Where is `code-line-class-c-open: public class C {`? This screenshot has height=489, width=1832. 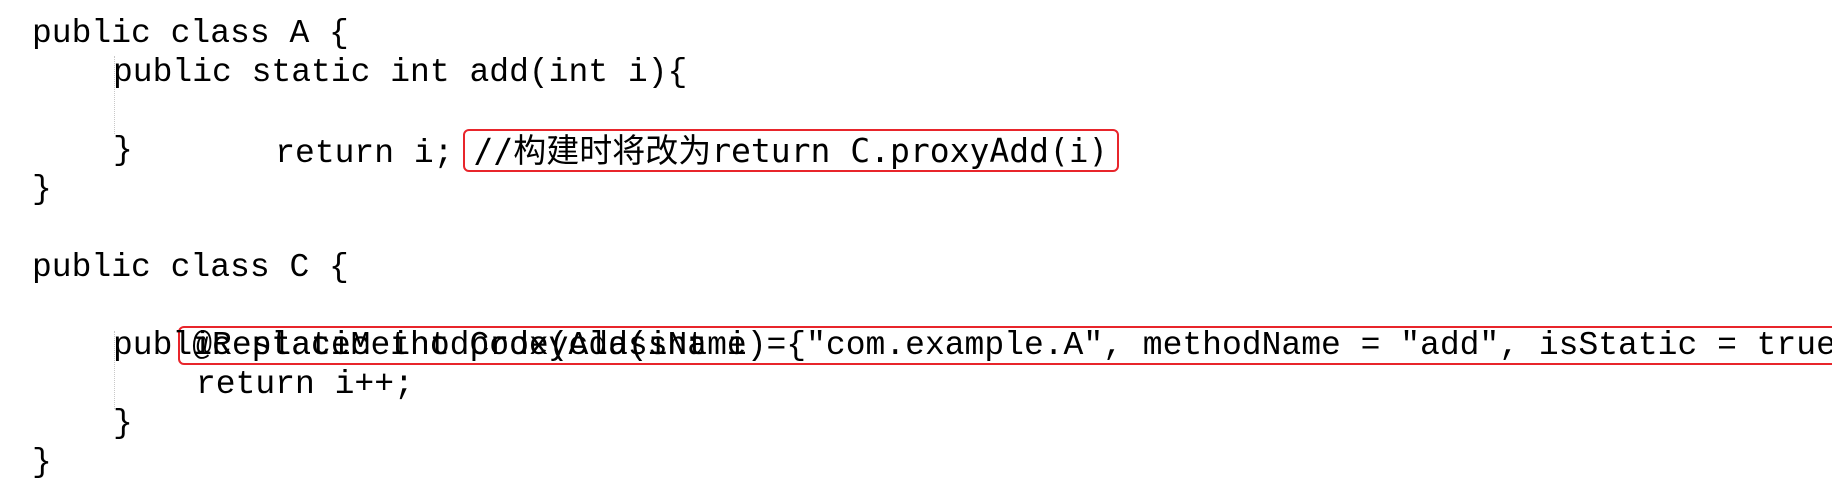 code-line-class-c-open: public class C { is located at coordinates (190, 267).